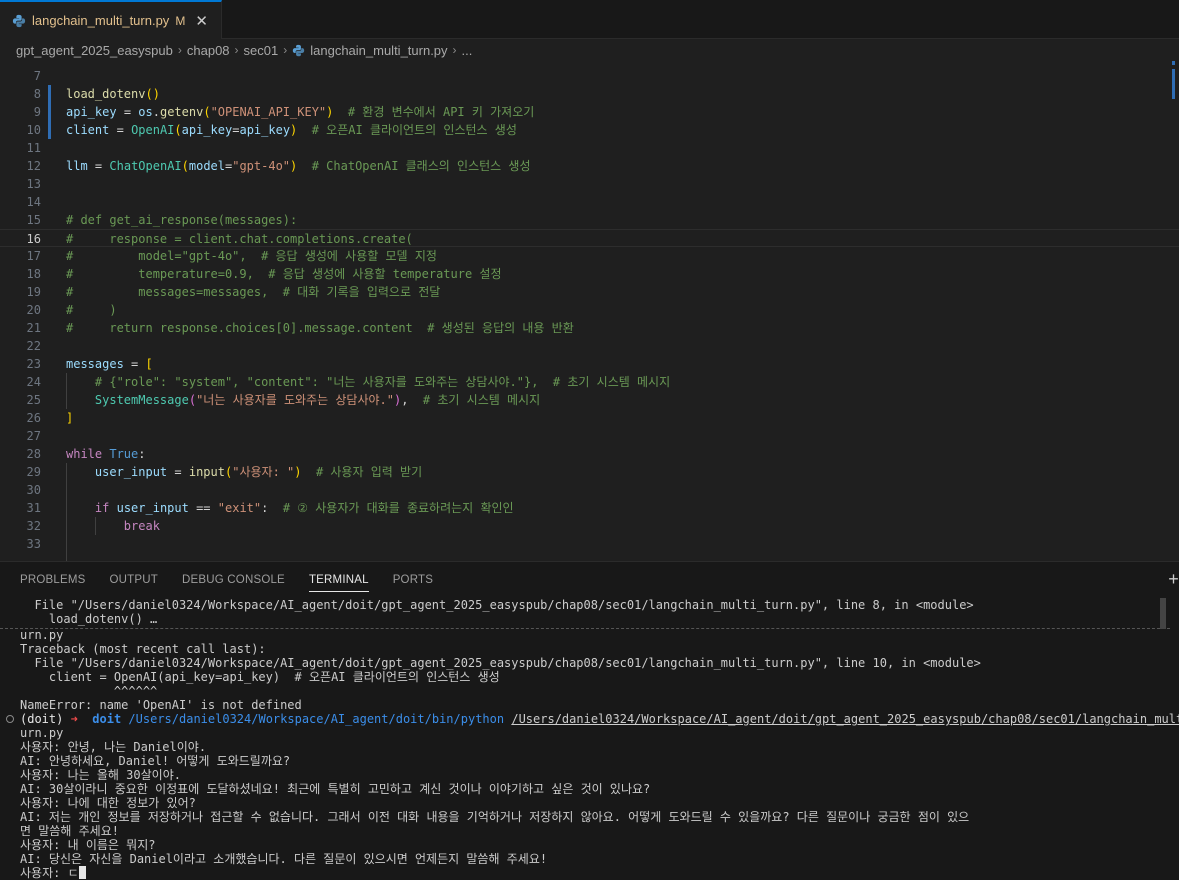 Image resolution: width=1179 pixels, height=880 pixels. What do you see at coordinates (42, 733) in the screenshot?
I see `terminal-line: urn.py` at bounding box center [42, 733].